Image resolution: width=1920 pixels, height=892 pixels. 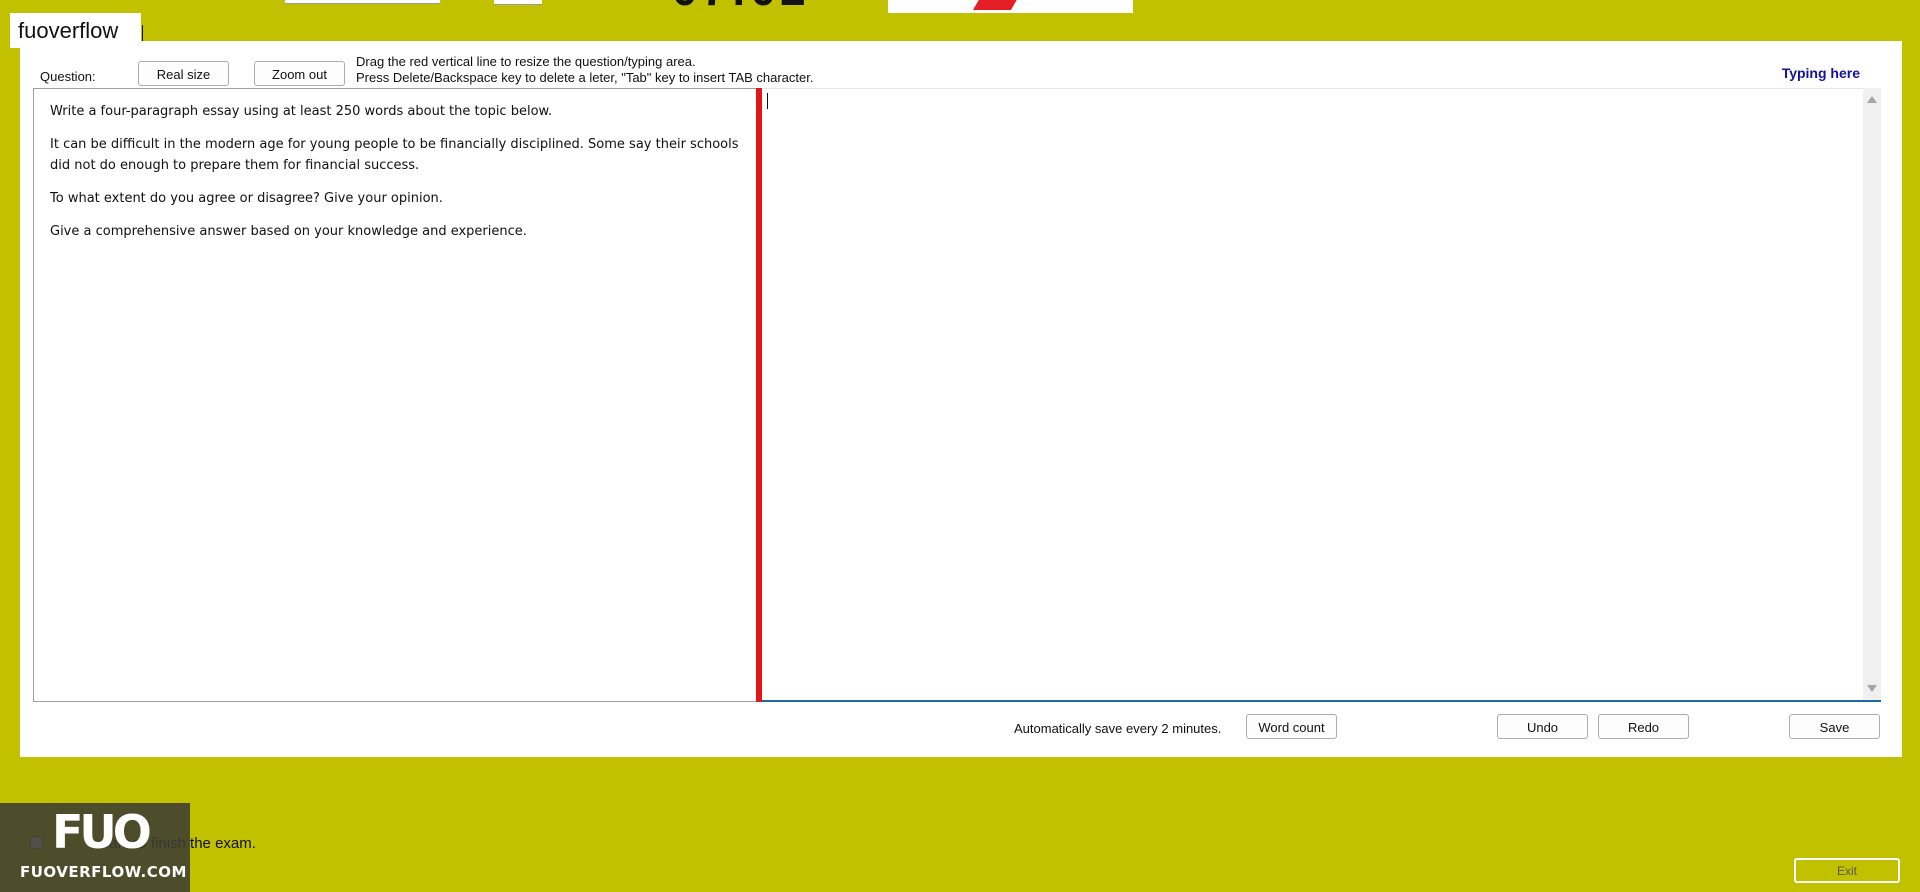 What do you see at coordinates (183, 73) in the screenshot?
I see `real-size-button: Real size` at bounding box center [183, 73].